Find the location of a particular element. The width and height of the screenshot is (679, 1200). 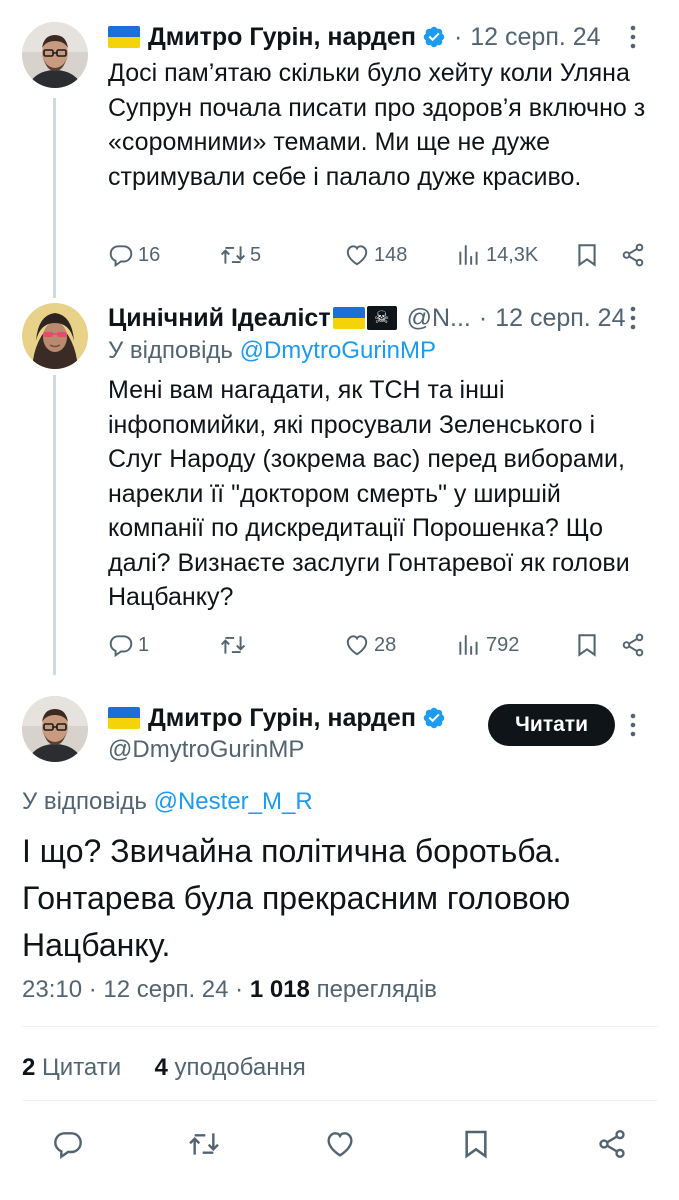

reply-handle-link: @Nester_M_R is located at coordinates (233, 801).